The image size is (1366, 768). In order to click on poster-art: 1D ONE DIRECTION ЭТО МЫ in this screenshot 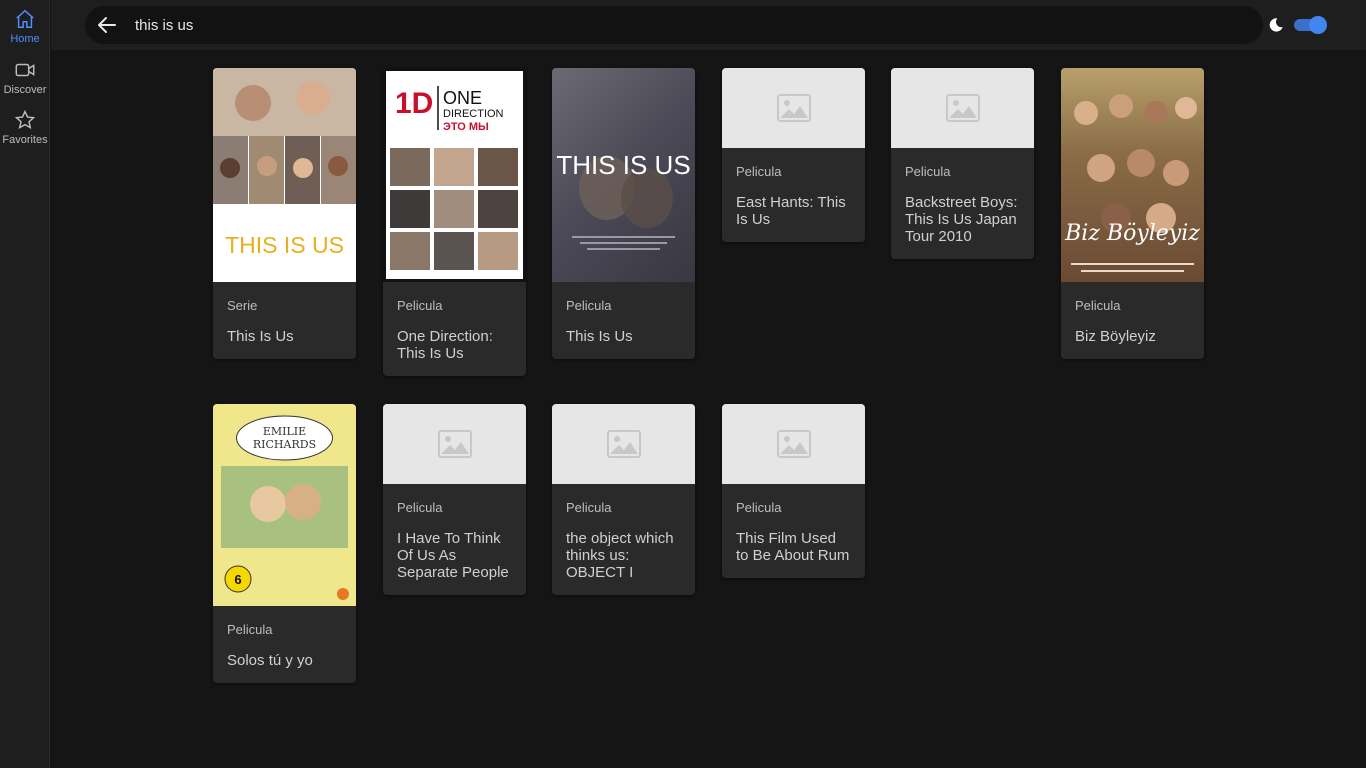, I will do `click(454, 175)`.